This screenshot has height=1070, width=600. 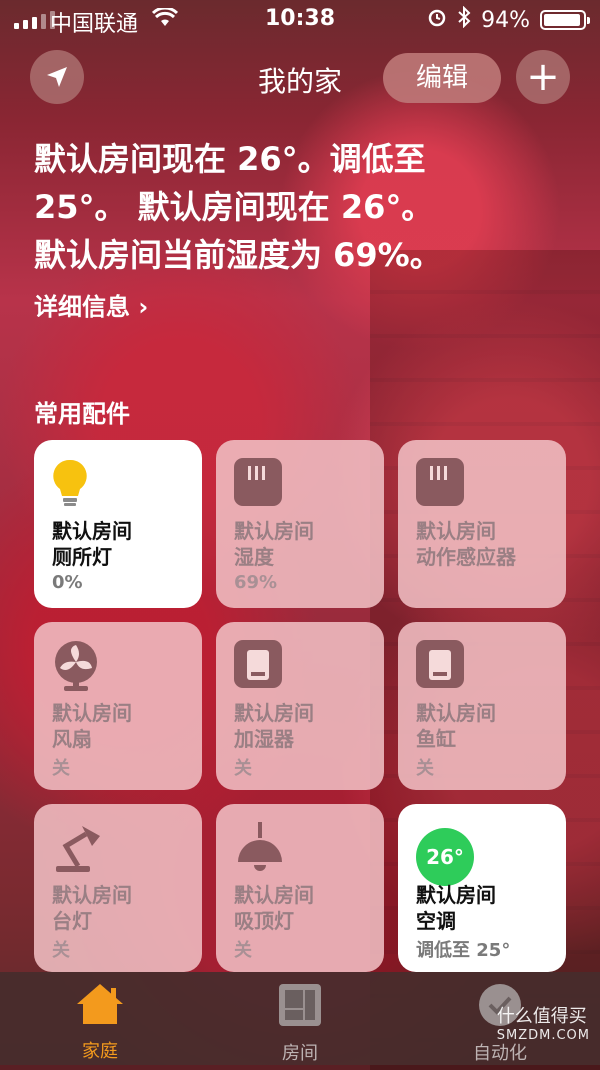 What do you see at coordinates (437, 20) in the screenshot?
I see `alarm-icon` at bounding box center [437, 20].